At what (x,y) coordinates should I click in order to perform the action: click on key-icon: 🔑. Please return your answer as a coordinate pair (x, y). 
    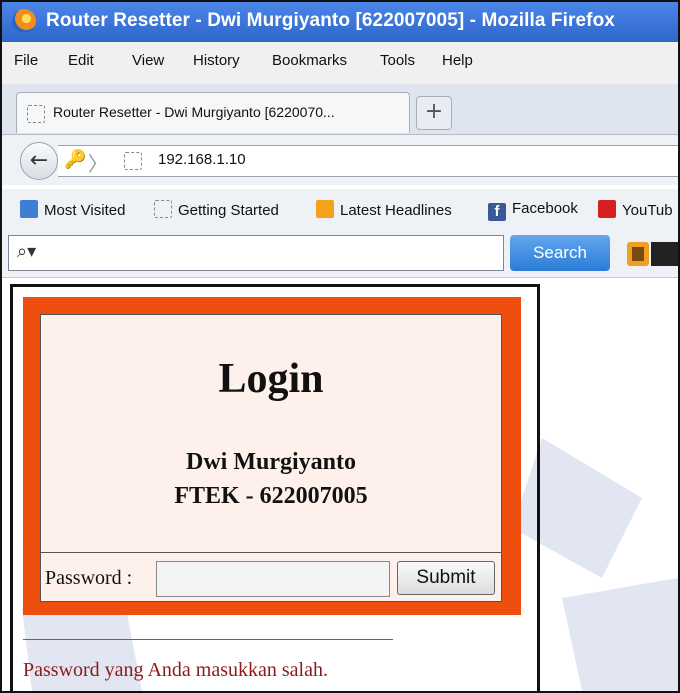
    Looking at the image, I should click on (75, 159).